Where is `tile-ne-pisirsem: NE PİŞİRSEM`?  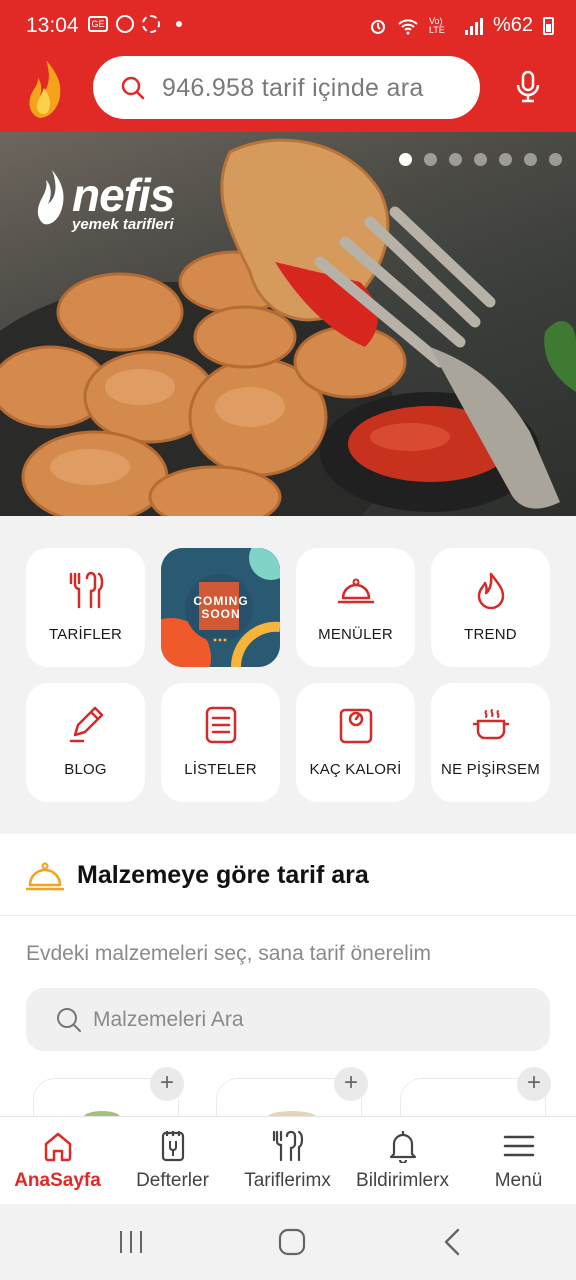
tile-ne-pisirsem: NE PİŞİRSEM is located at coordinates (490, 742).